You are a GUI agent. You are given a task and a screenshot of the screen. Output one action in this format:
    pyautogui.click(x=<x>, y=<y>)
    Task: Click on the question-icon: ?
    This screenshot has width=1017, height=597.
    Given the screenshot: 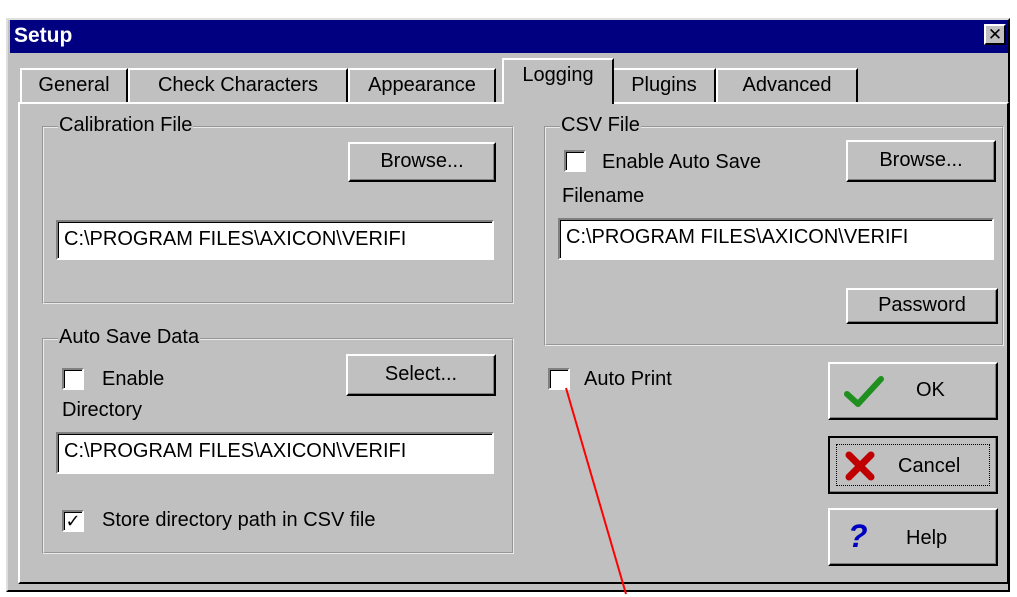 What is the action you would take?
    pyautogui.click(x=858, y=536)
    